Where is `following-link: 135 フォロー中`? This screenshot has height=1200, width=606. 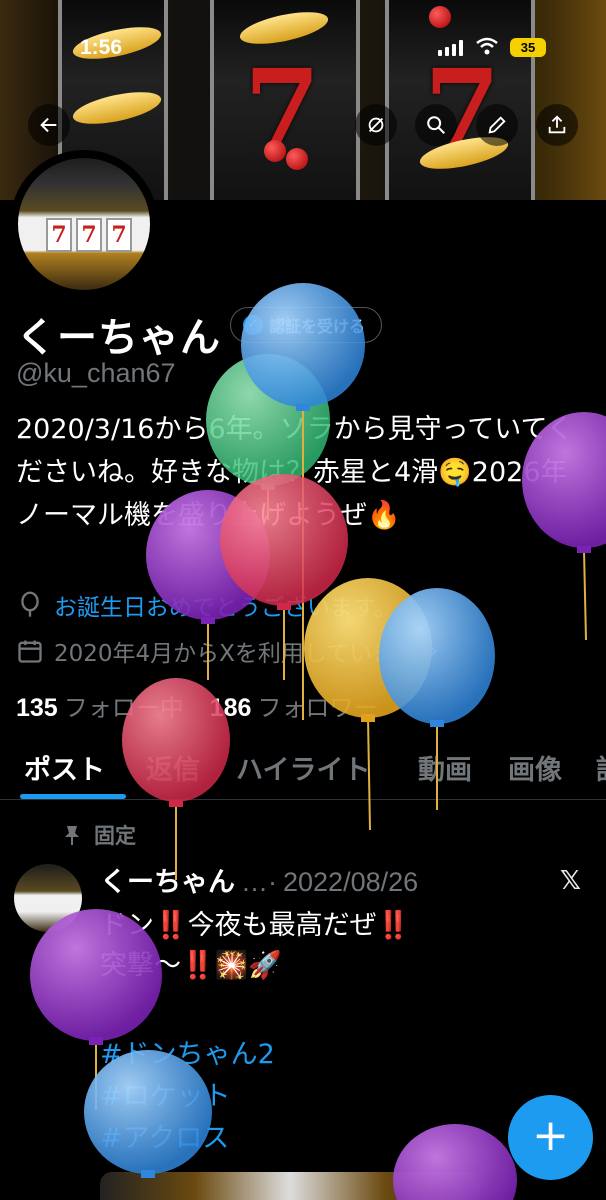 following-link: 135 フォロー中 is located at coordinates (100, 705).